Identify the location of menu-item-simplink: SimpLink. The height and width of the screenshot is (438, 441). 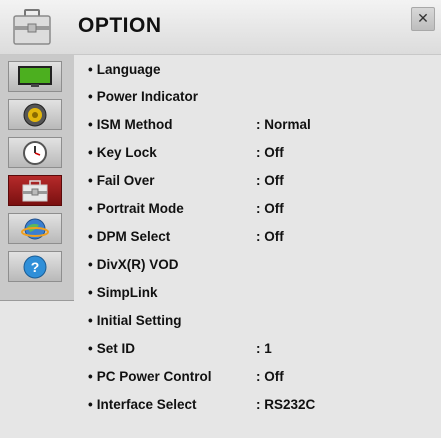
(257, 293).